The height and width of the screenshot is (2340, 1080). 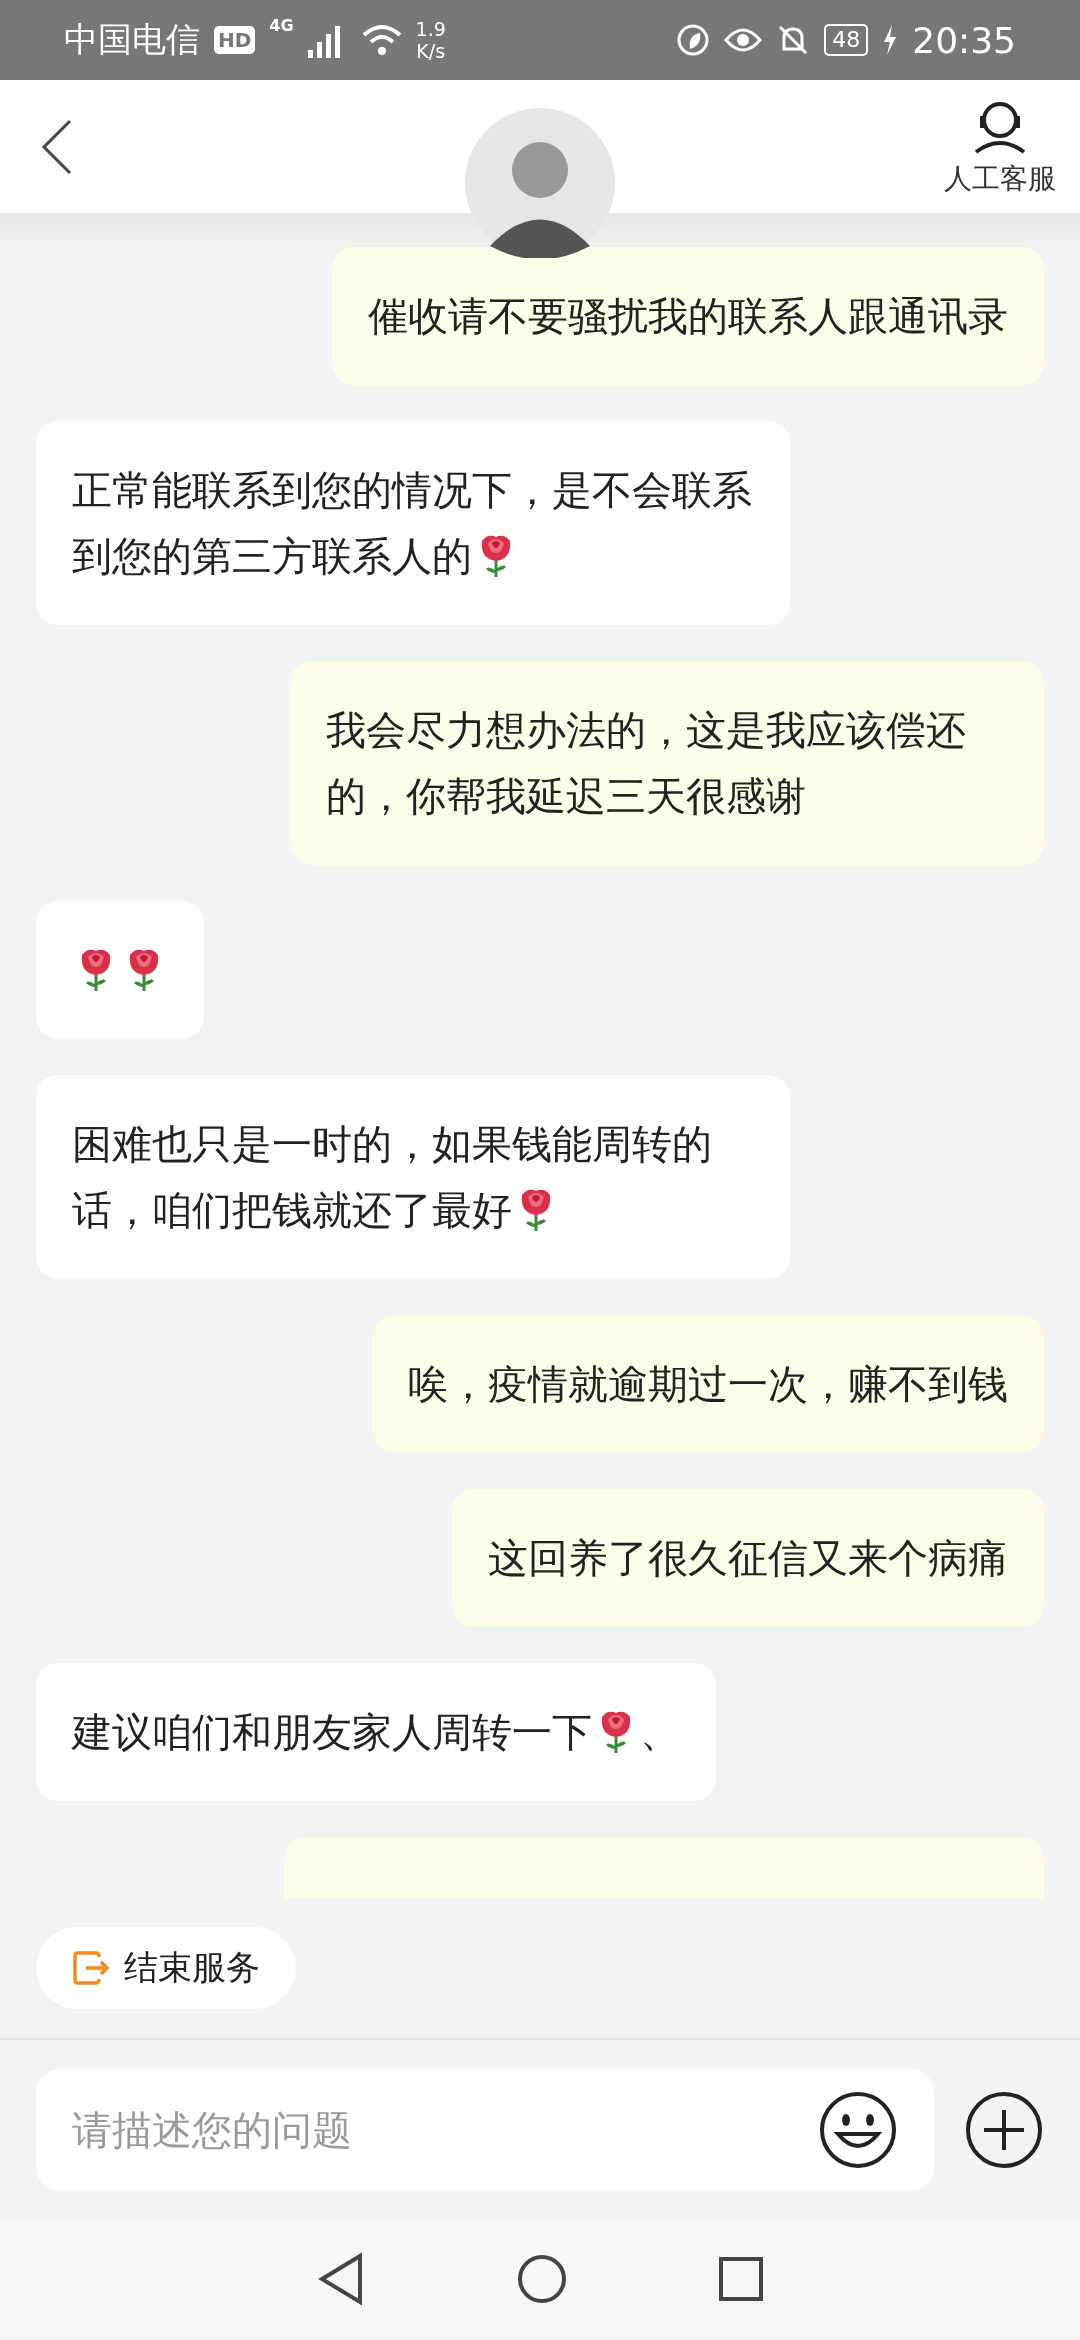 I want to click on end-service-button: 结束服务, so click(x=166, y=1968).